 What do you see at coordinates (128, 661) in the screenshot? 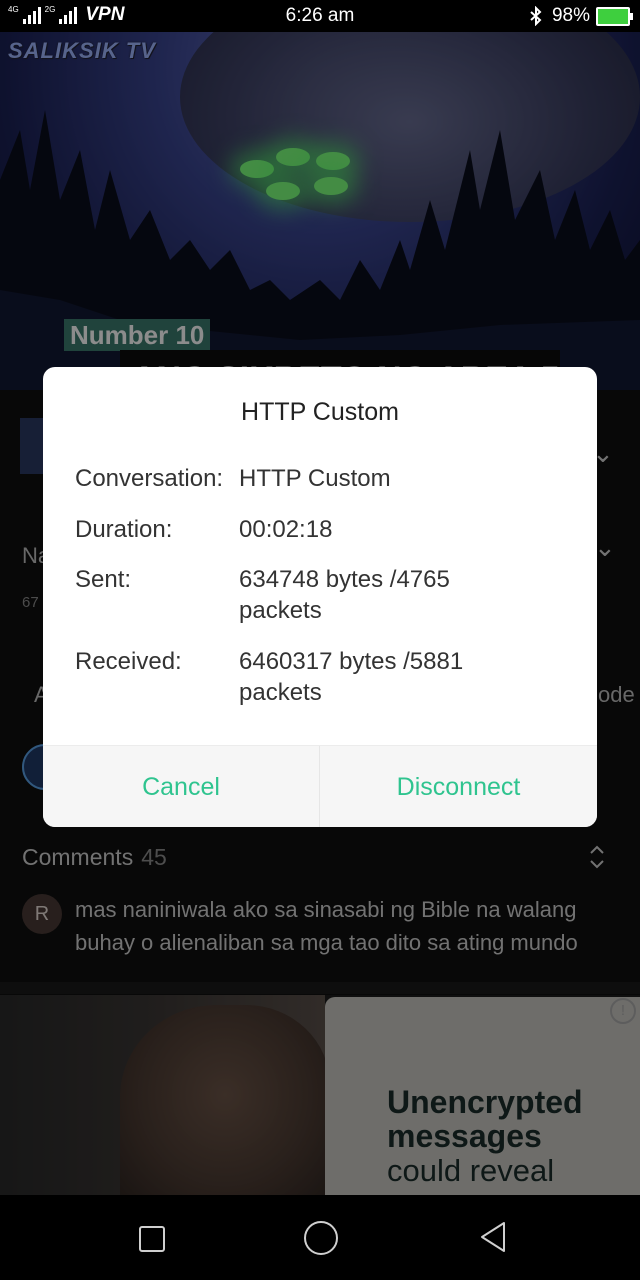
I see `received-label: Received:` at bounding box center [128, 661].